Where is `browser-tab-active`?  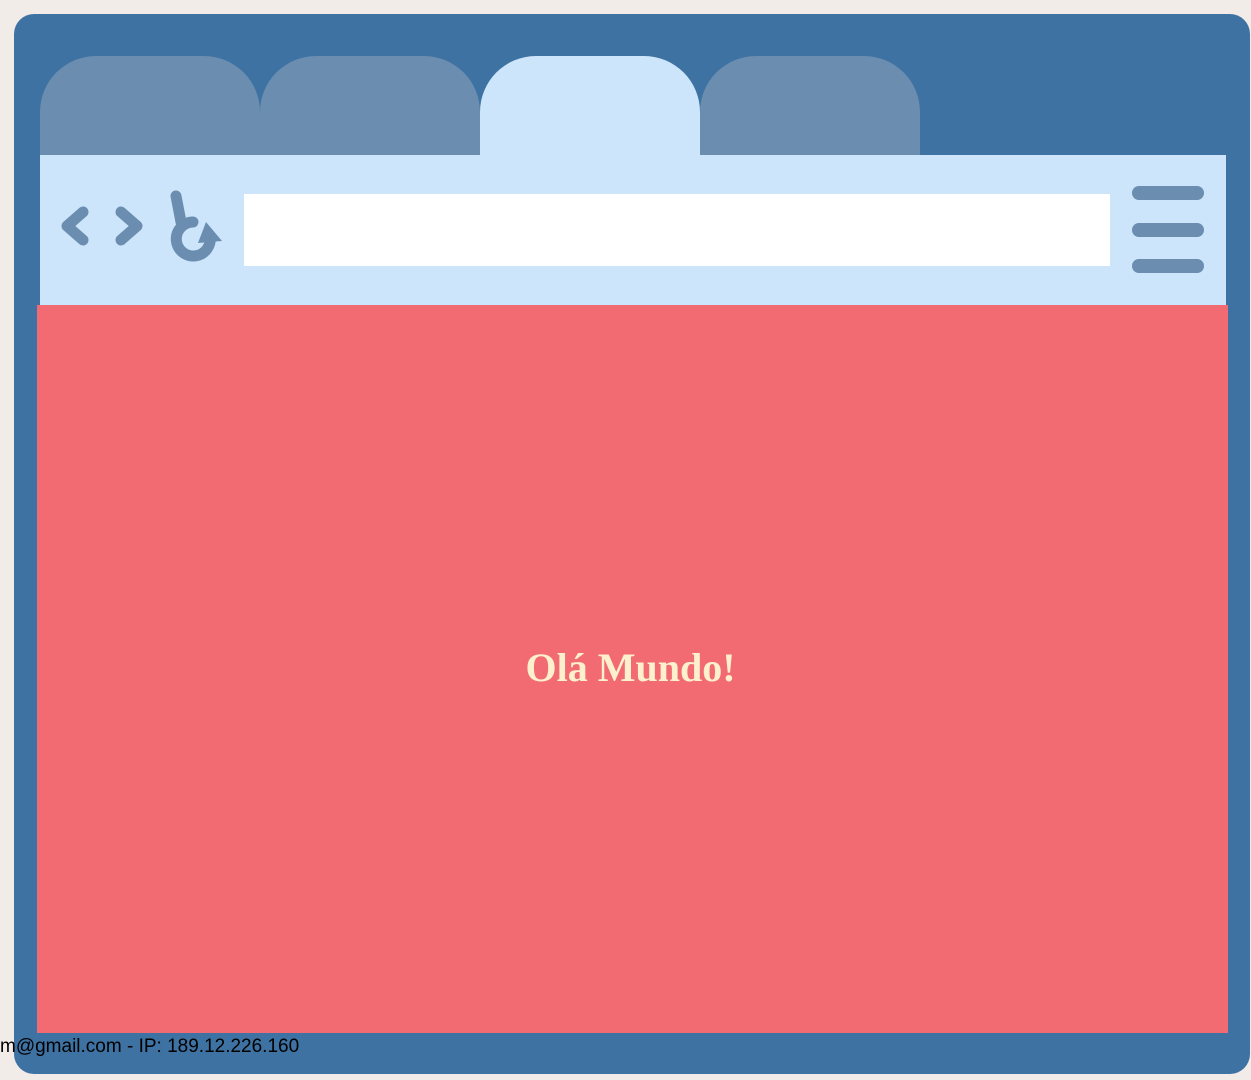 browser-tab-active is located at coordinates (590, 106).